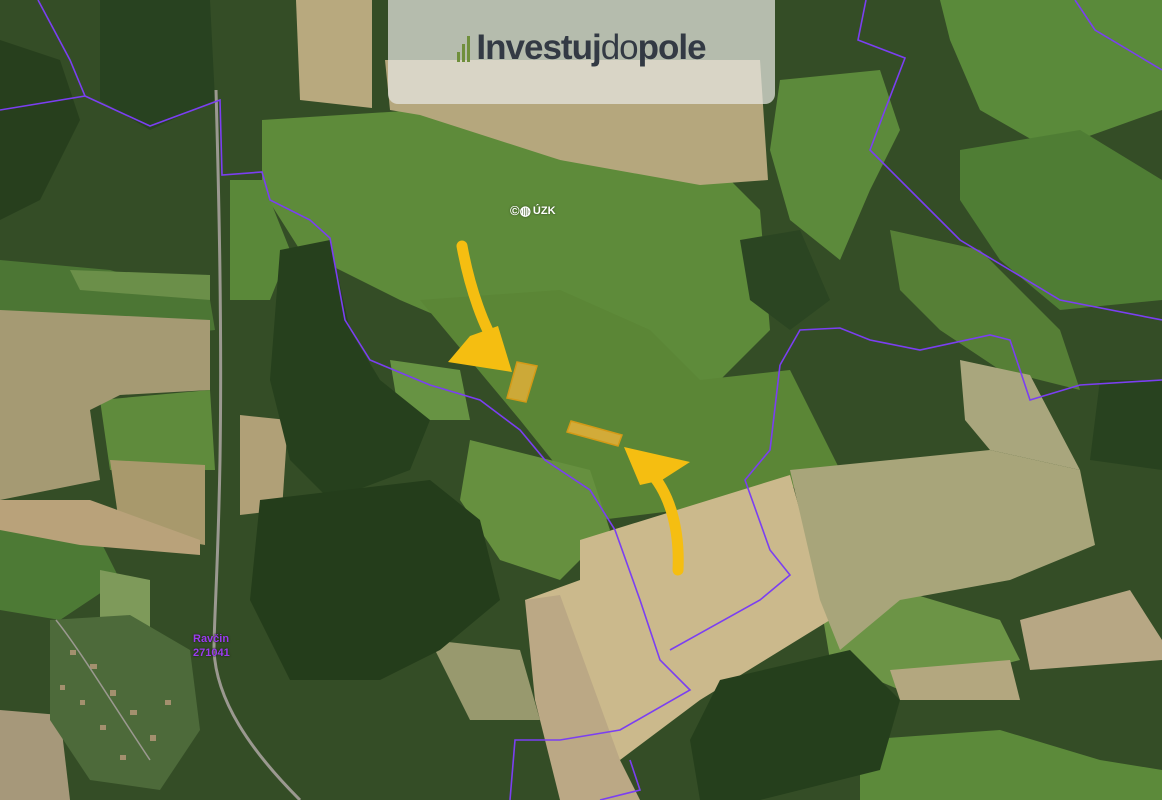  I want to click on arrow-pointer-1-icon, so click(480, 306).